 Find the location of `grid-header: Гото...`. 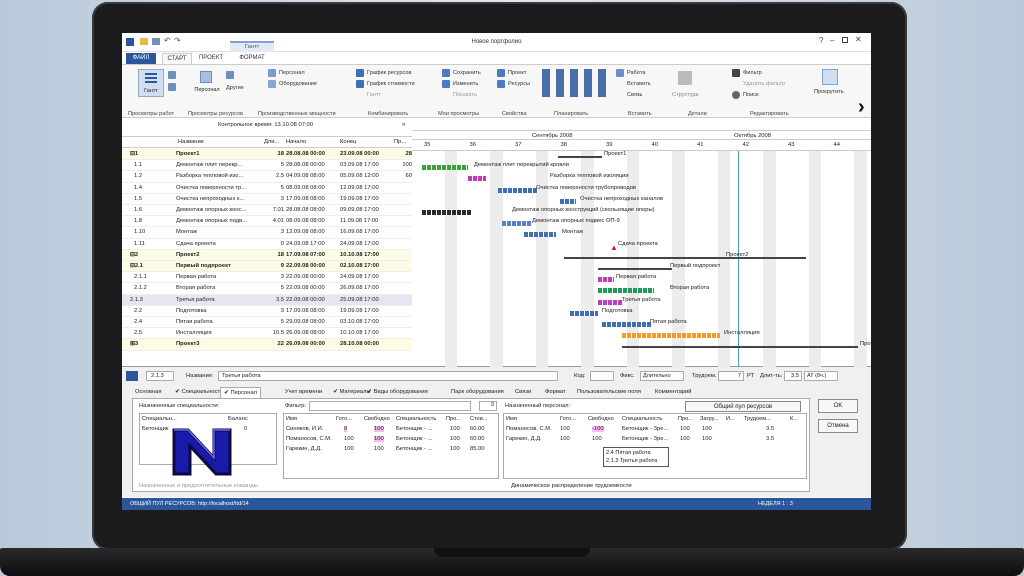

grid-header: Гото... is located at coordinates (344, 419).